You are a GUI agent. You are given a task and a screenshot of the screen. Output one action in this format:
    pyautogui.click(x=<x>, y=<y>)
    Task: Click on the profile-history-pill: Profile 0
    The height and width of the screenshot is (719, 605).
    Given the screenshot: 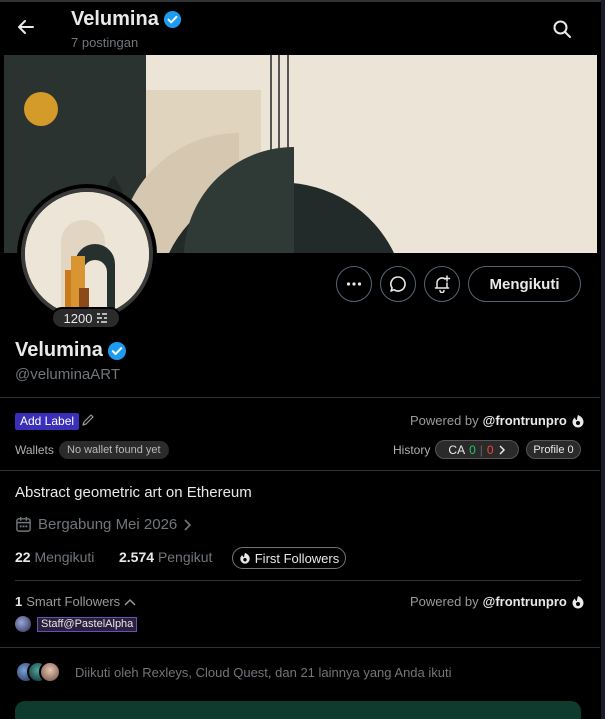 What is the action you would take?
    pyautogui.click(x=553, y=449)
    